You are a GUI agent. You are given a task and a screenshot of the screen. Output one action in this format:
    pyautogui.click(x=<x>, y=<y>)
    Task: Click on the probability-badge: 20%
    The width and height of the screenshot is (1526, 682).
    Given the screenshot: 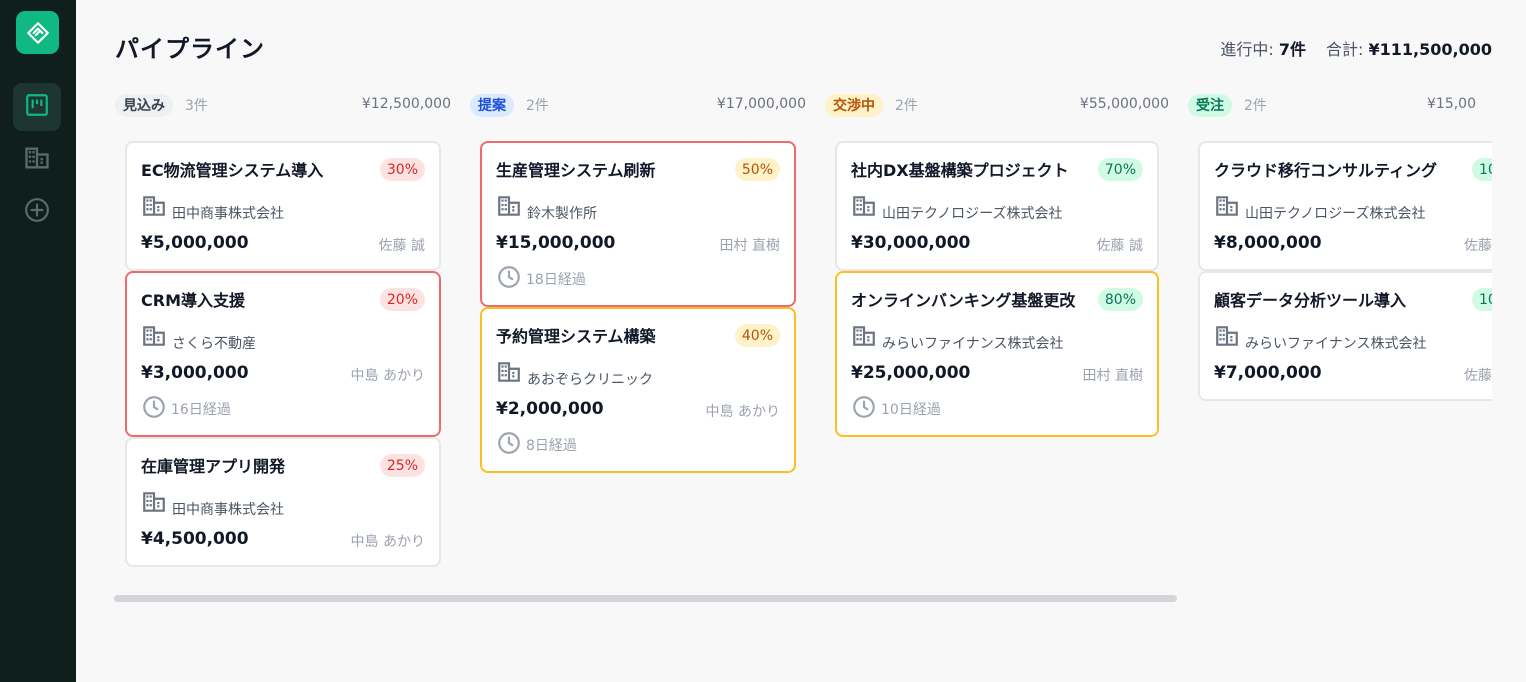 What is the action you would take?
    pyautogui.click(x=402, y=299)
    